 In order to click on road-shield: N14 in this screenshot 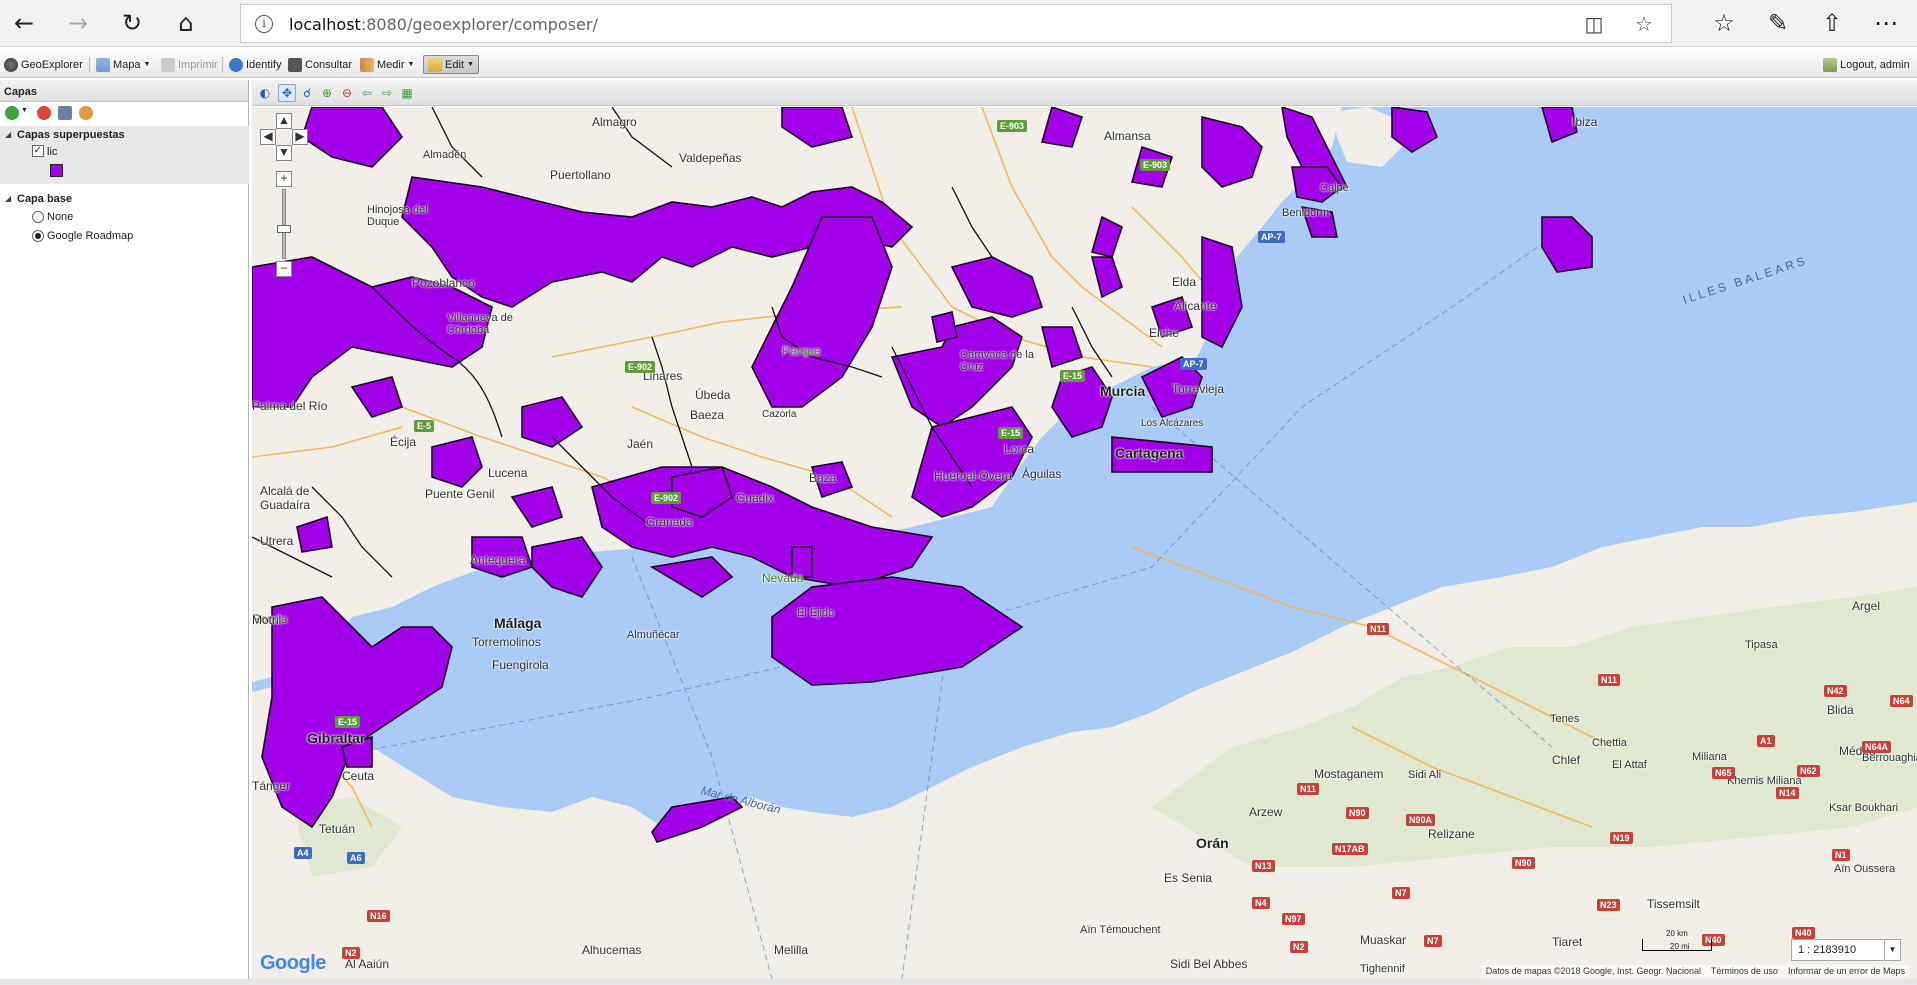, I will do `click(1787, 793)`.